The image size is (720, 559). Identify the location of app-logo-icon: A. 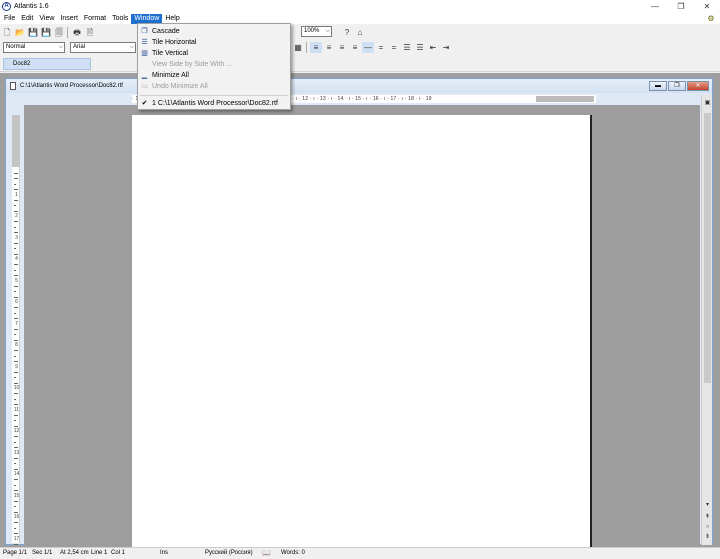
(6, 6).